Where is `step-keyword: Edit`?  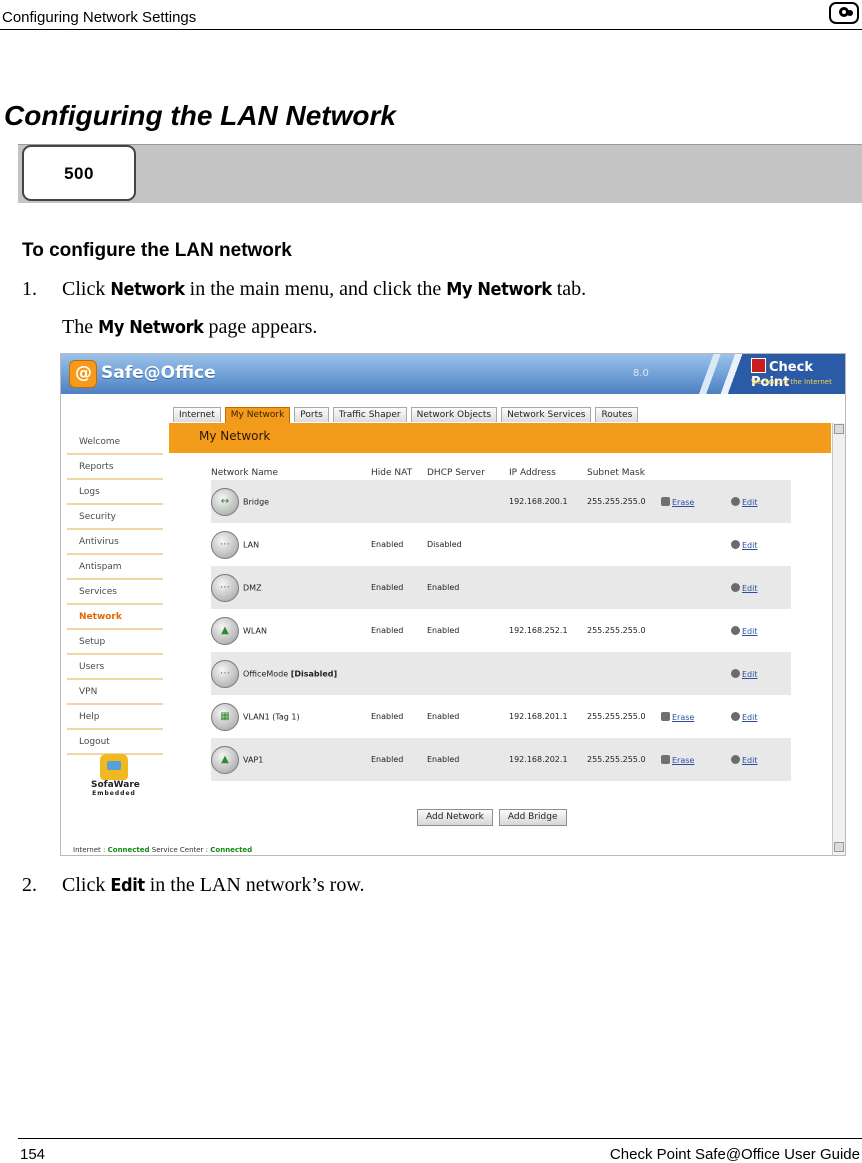 step-keyword: Edit is located at coordinates (127, 885).